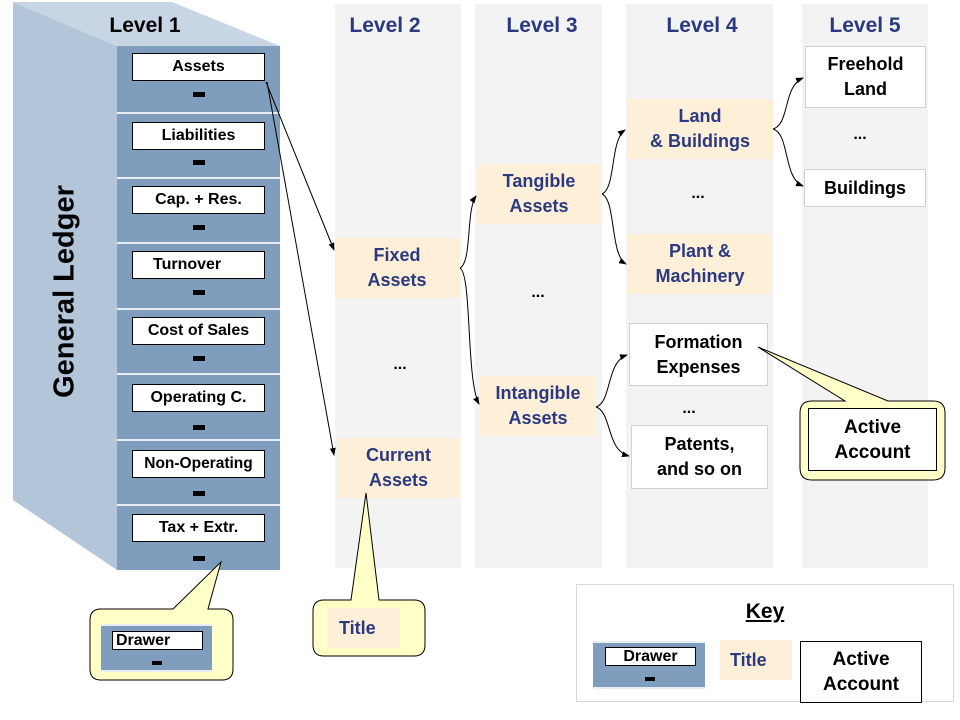 The image size is (960, 720). I want to click on title-fixed-assets: Fixed Assets, so click(397, 268).